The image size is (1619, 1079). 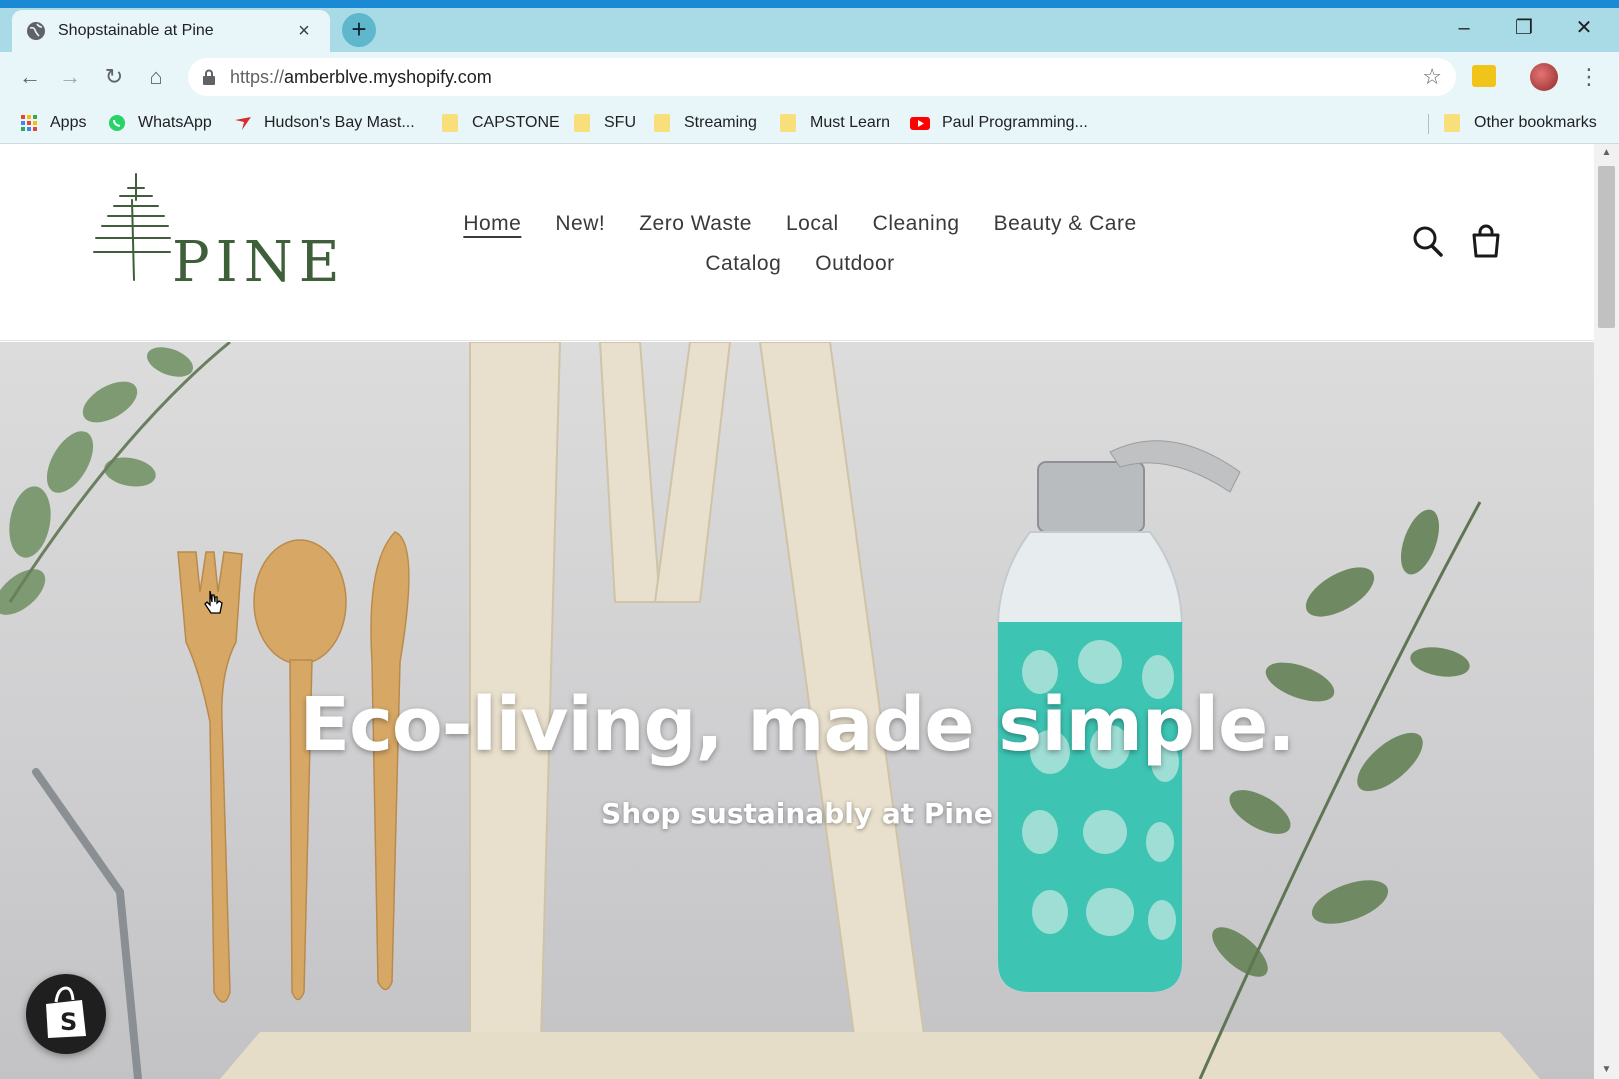 What do you see at coordinates (304, 31) in the screenshot?
I see `tab-close-icon: ×` at bounding box center [304, 31].